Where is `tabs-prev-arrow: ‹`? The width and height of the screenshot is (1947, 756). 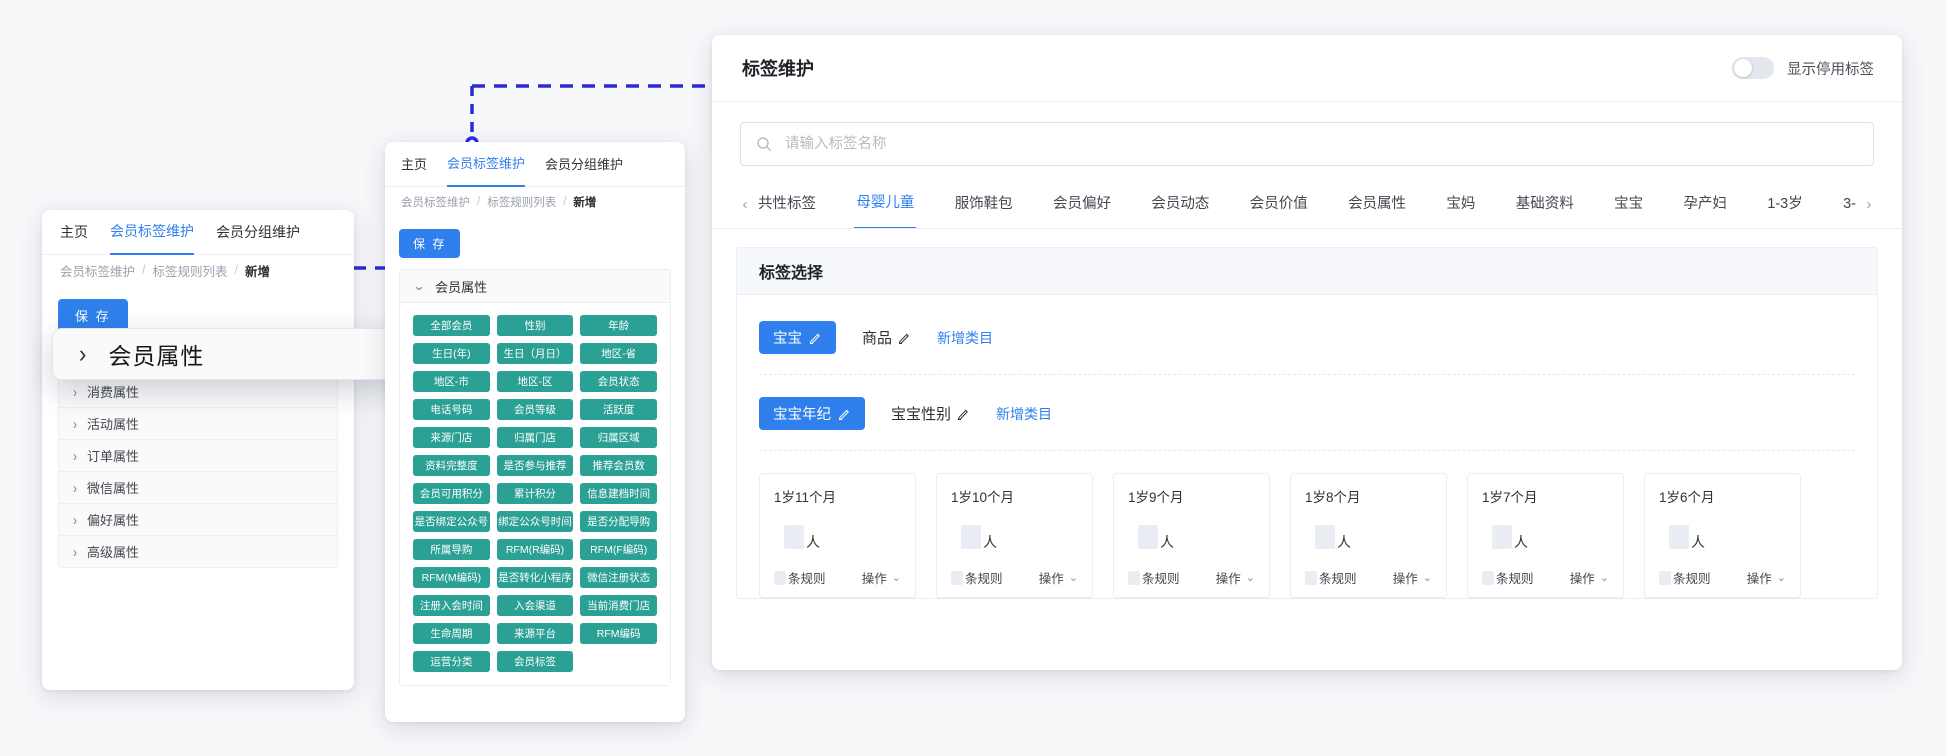
tabs-prev-arrow: ‹ is located at coordinates (745, 204).